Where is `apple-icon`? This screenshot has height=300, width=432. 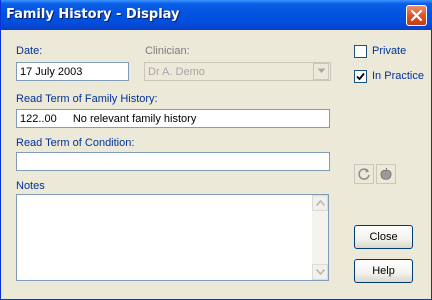
apple-icon is located at coordinates (386, 173).